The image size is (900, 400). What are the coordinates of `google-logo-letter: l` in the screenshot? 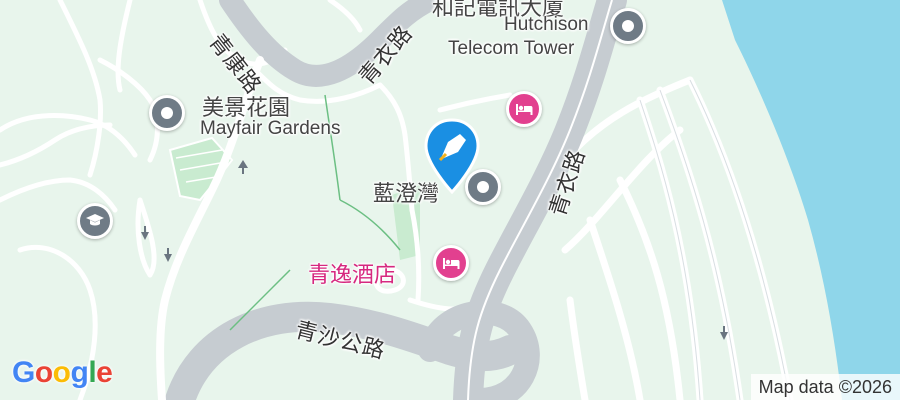 It's located at (92, 372).